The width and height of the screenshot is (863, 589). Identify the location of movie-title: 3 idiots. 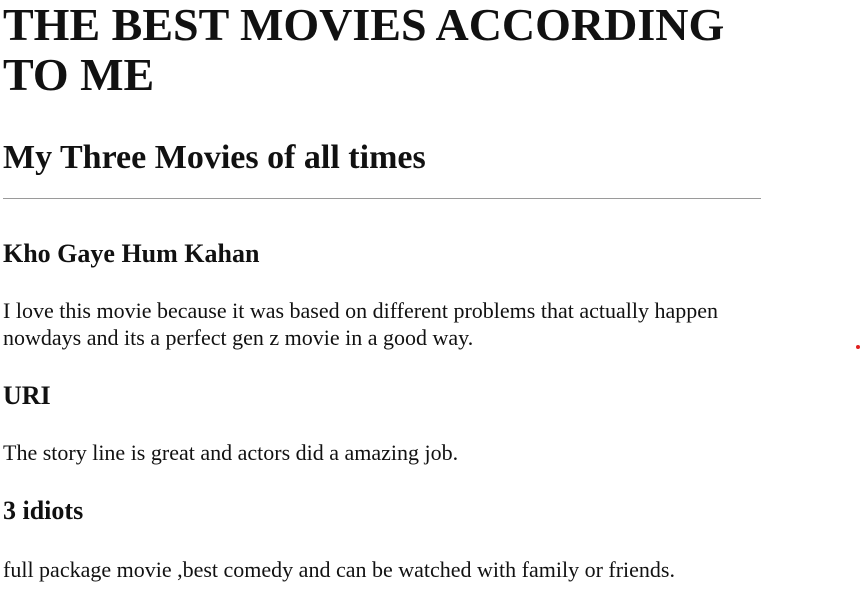
(43, 510).